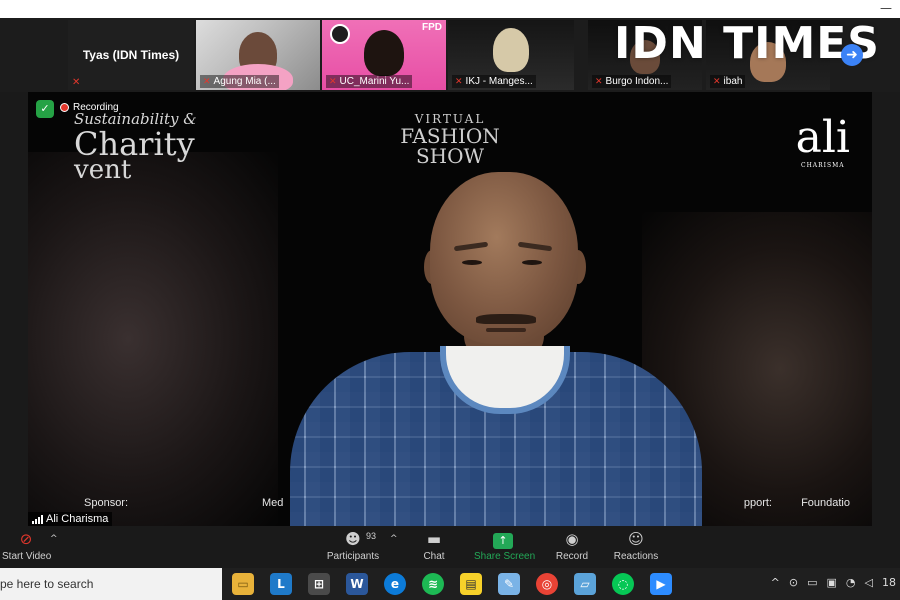 The height and width of the screenshot is (600, 900). Describe the element at coordinates (37, 519) in the screenshot. I see `signal-strength-icon` at that location.